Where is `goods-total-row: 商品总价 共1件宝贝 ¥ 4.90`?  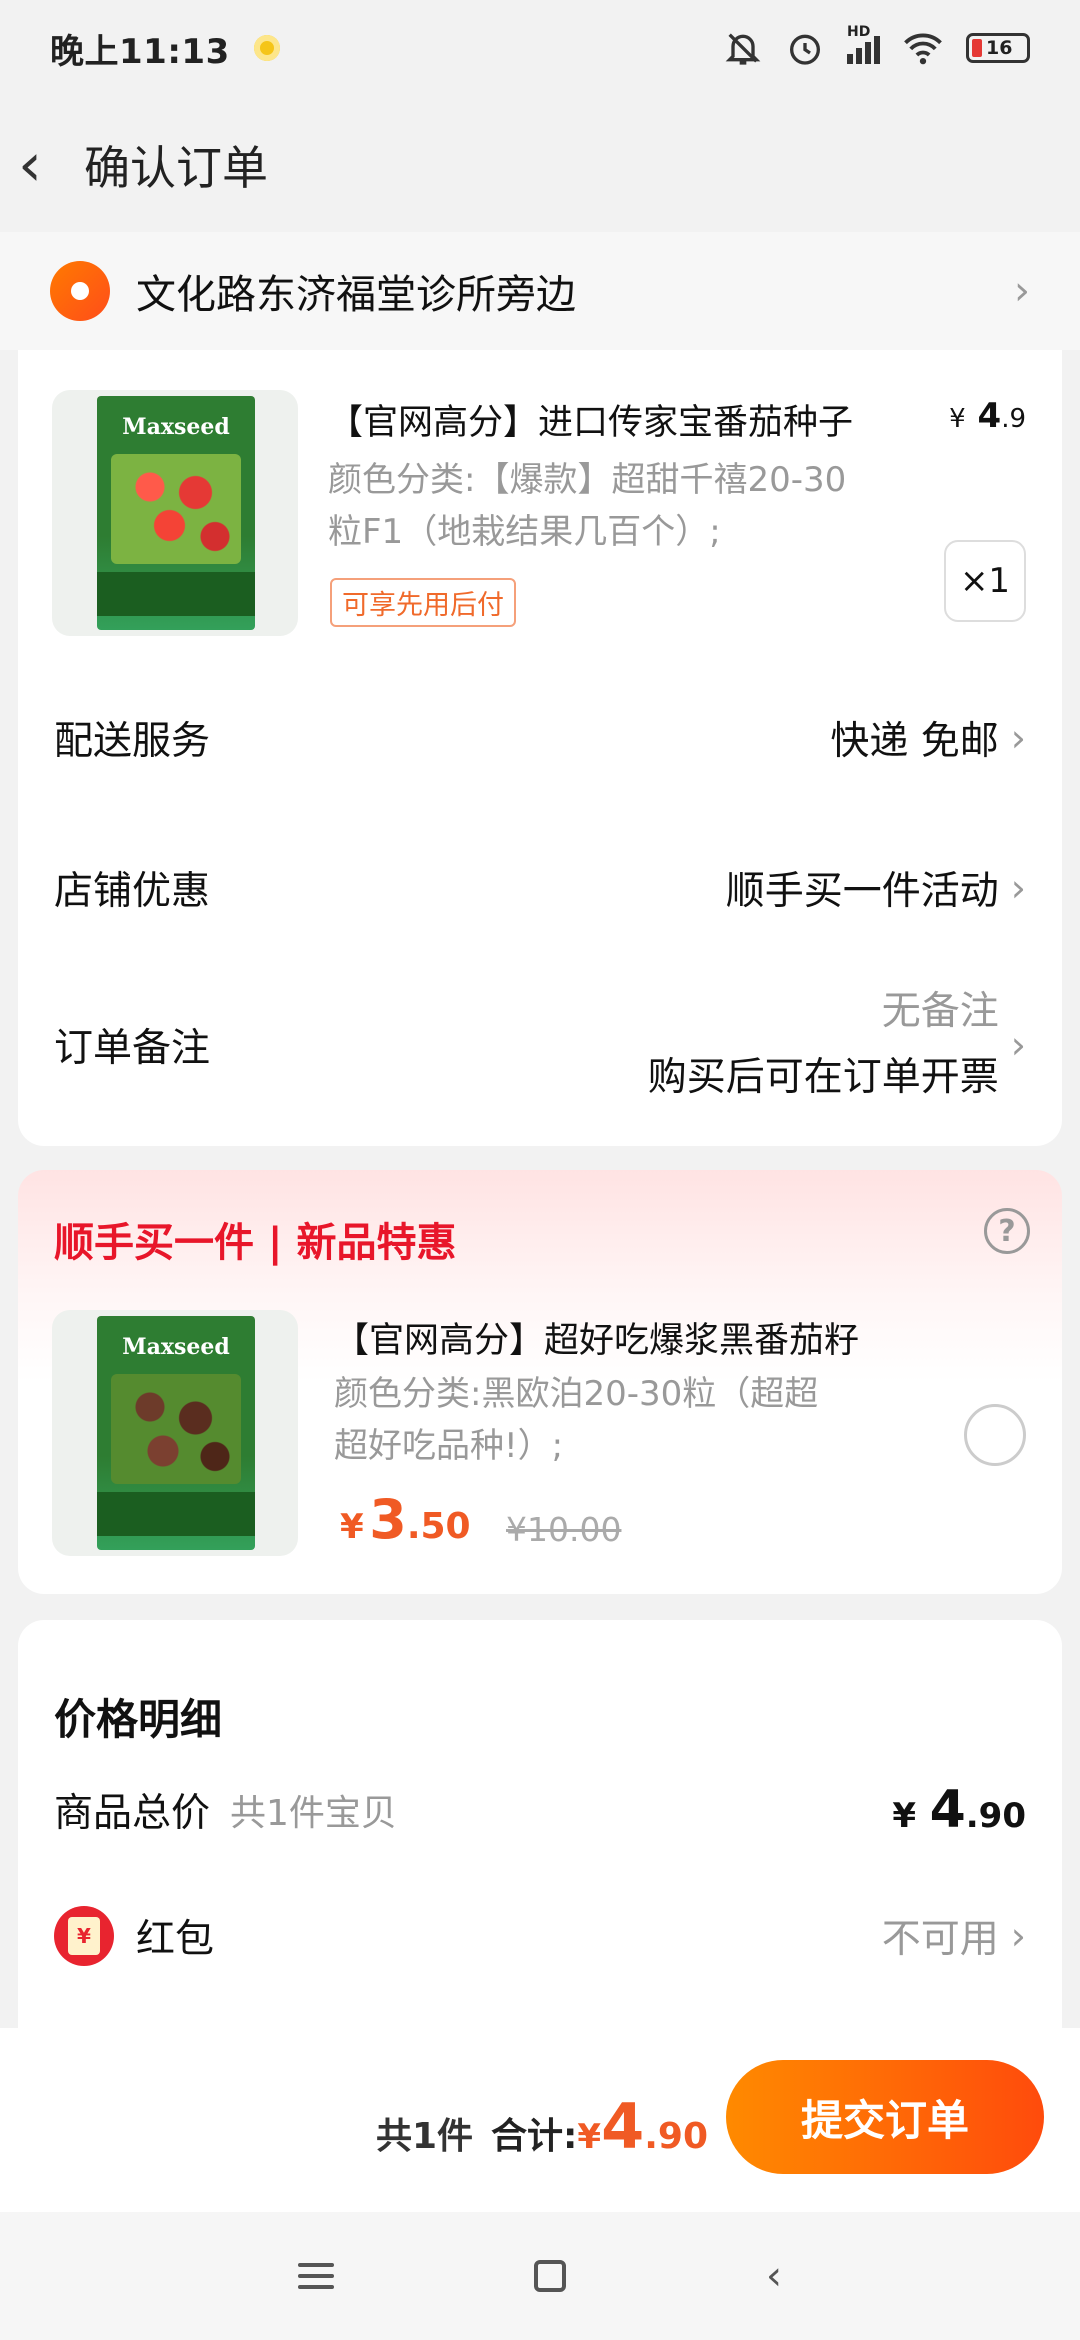 goods-total-row: 商品总价 共1件宝贝 ¥ 4.90 is located at coordinates (540, 1810).